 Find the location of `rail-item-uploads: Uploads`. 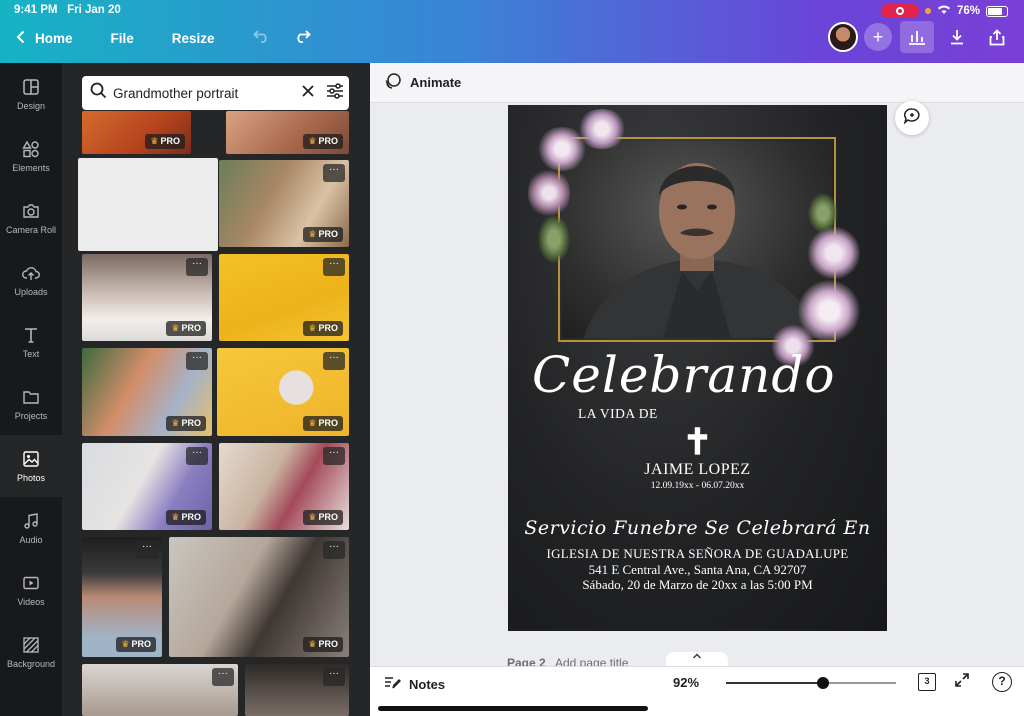

rail-item-uploads: Uploads is located at coordinates (31, 280).